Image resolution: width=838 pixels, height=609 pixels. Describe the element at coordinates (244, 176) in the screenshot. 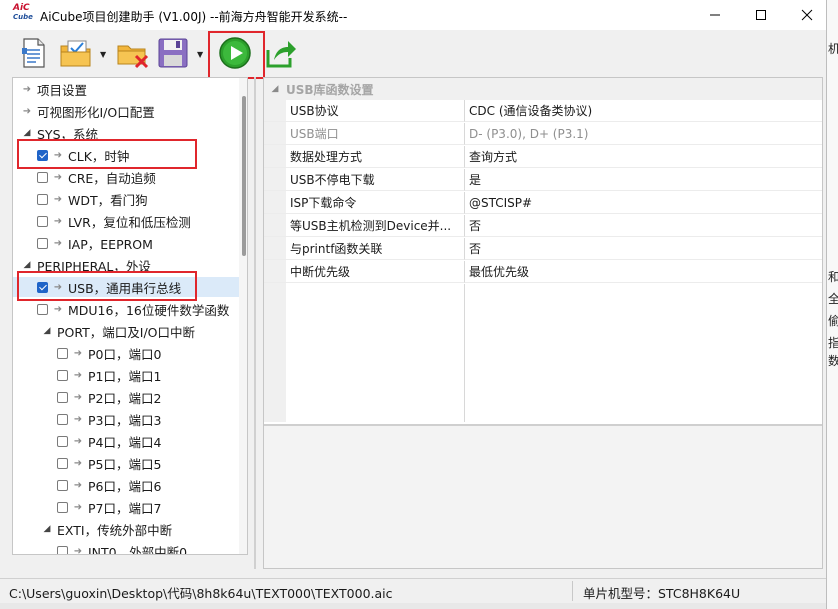

I see `tree-scrollbar-thumb` at that location.